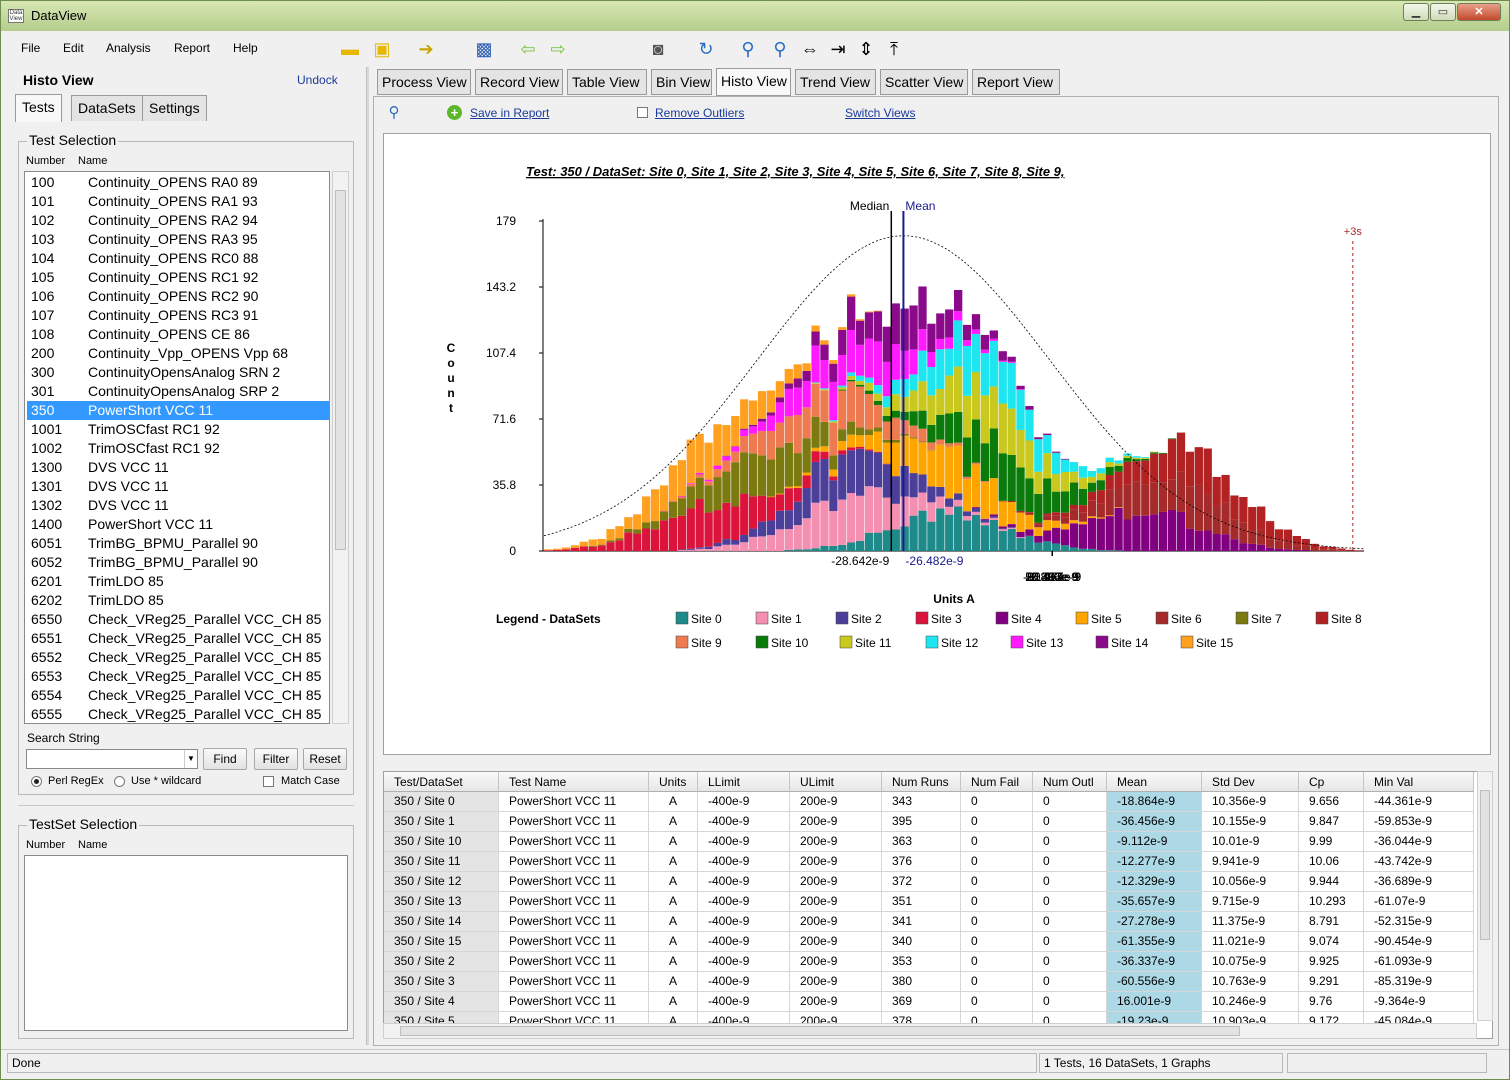  I want to click on import-icon: ➔, so click(426, 49).